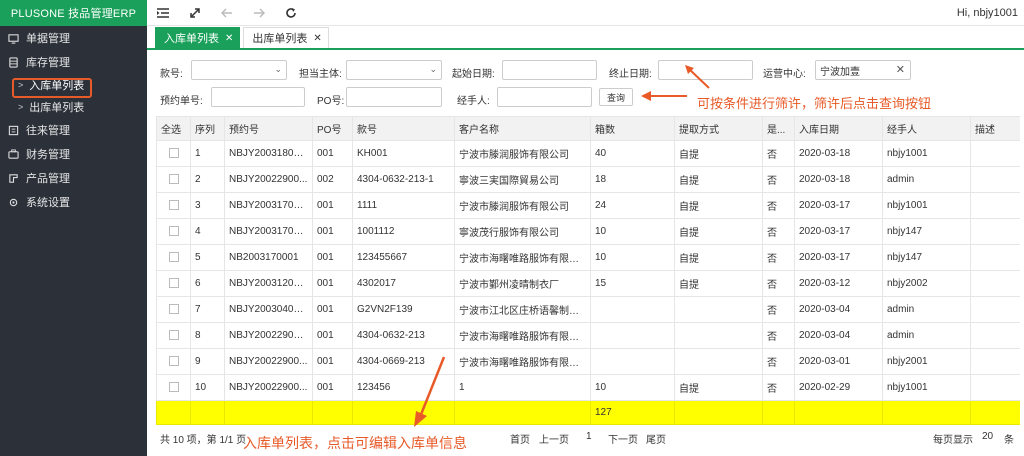 The height and width of the screenshot is (456, 1024). Describe the element at coordinates (198, 37) in the screenshot. I see `tab-inbound-list: 入库单列表 ✕` at that location.